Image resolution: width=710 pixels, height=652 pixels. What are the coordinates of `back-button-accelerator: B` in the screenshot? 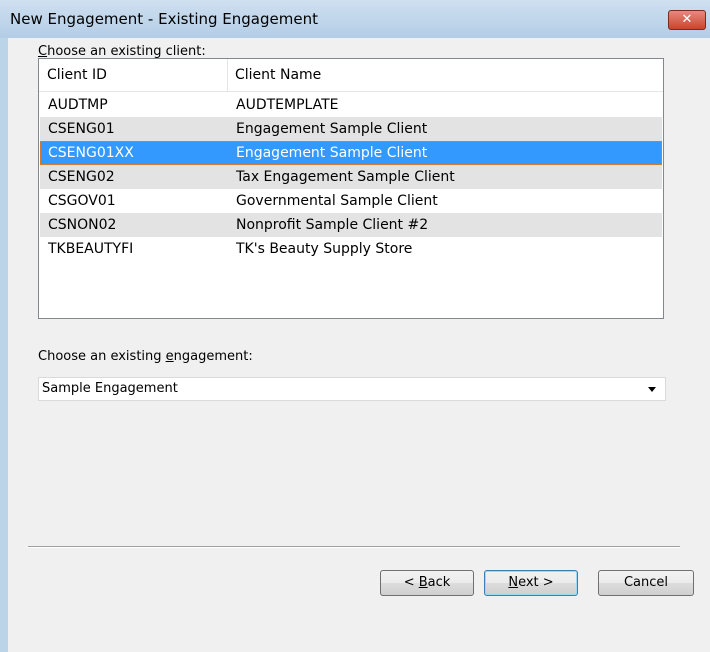 It's located at (423, 582).